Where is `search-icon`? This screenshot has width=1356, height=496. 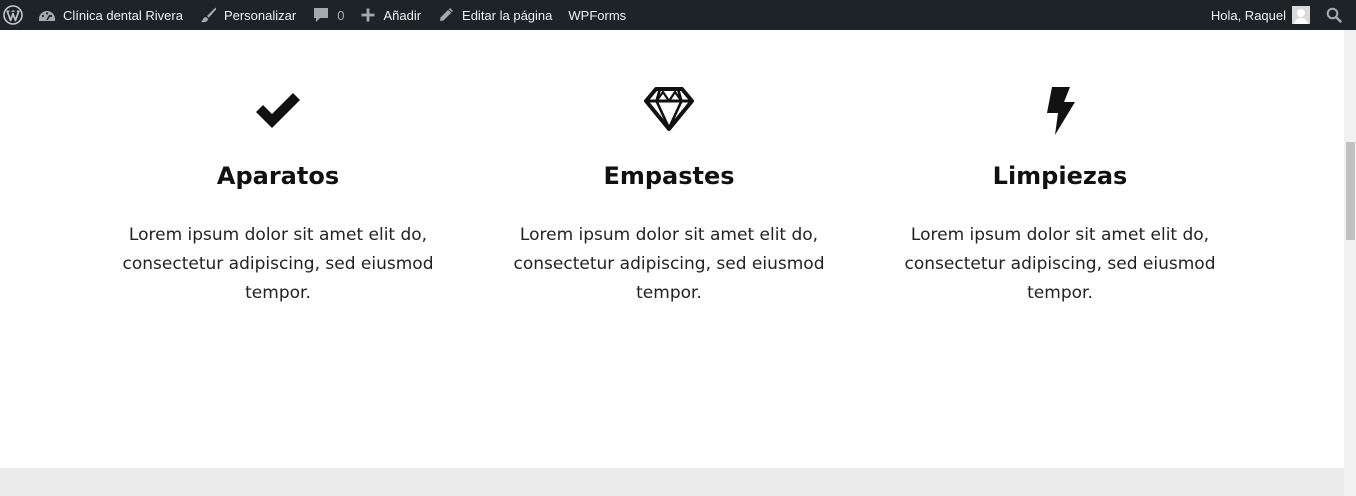
search-icon is located at coordinates (1334, 15).